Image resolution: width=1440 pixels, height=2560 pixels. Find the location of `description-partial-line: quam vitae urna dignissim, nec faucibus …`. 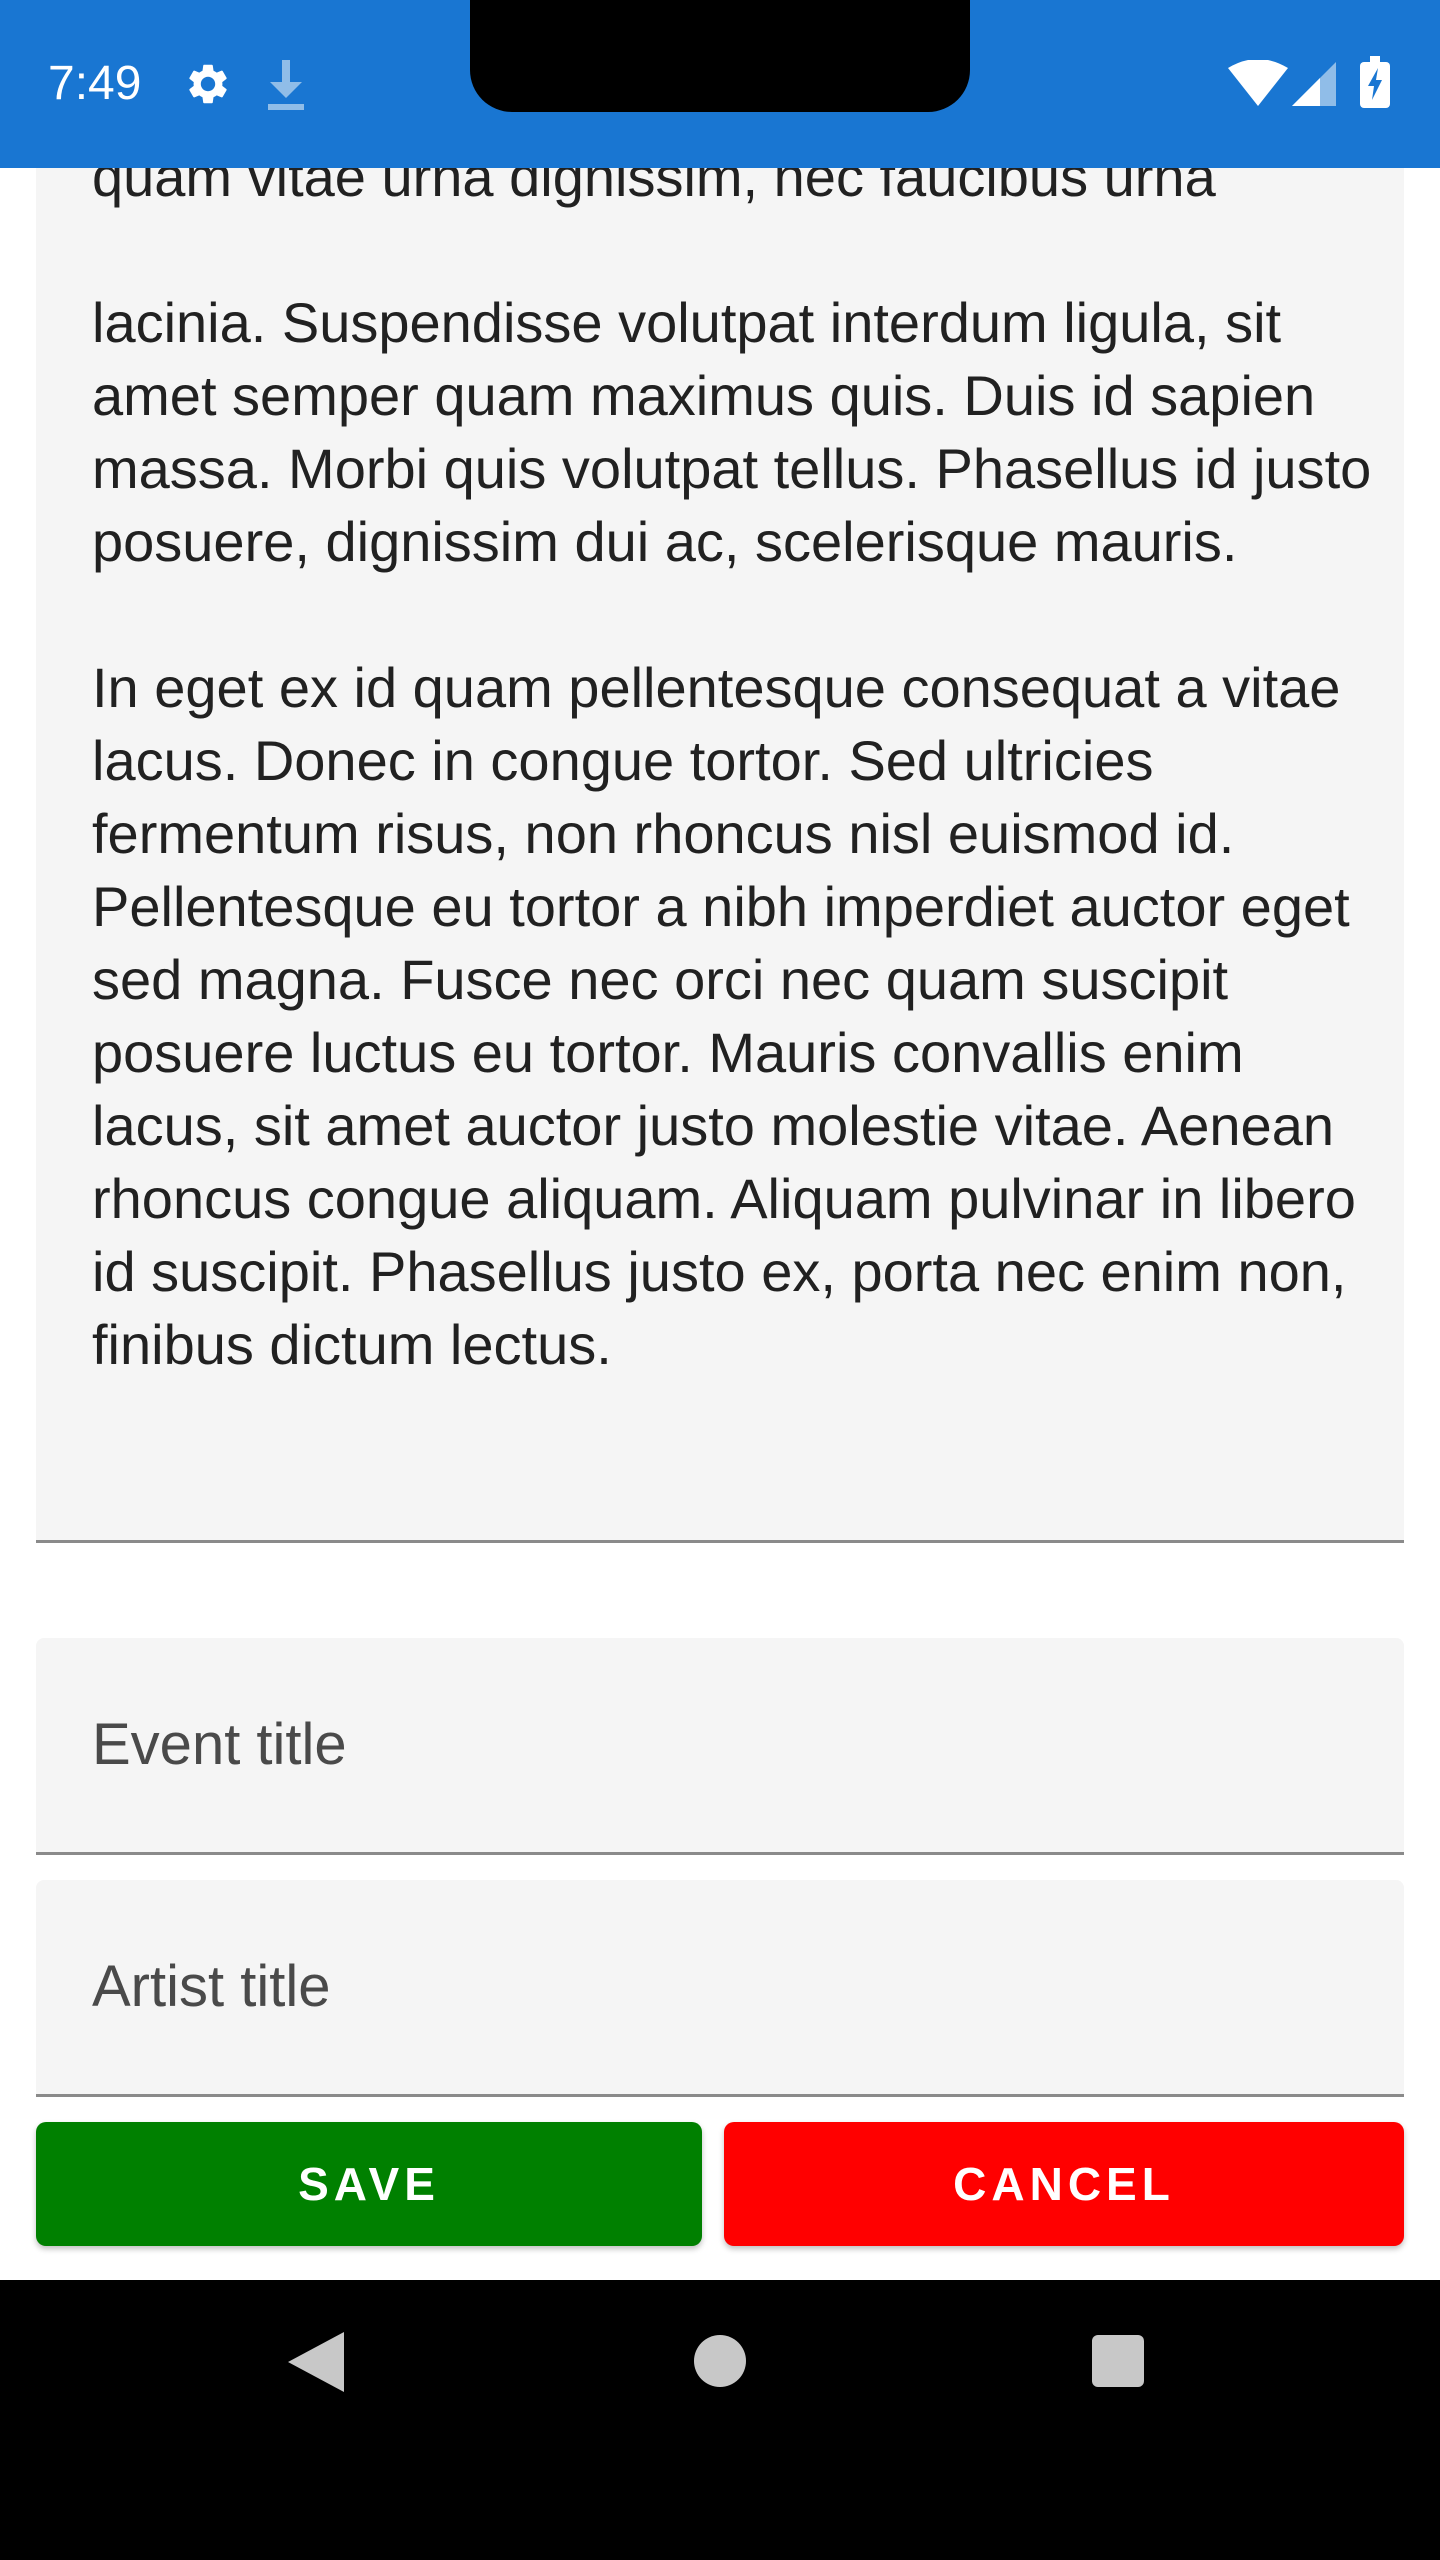

description-partial-line: quam vitae urna dignissim, nec faucibus … is located at coordinates (654, 188).